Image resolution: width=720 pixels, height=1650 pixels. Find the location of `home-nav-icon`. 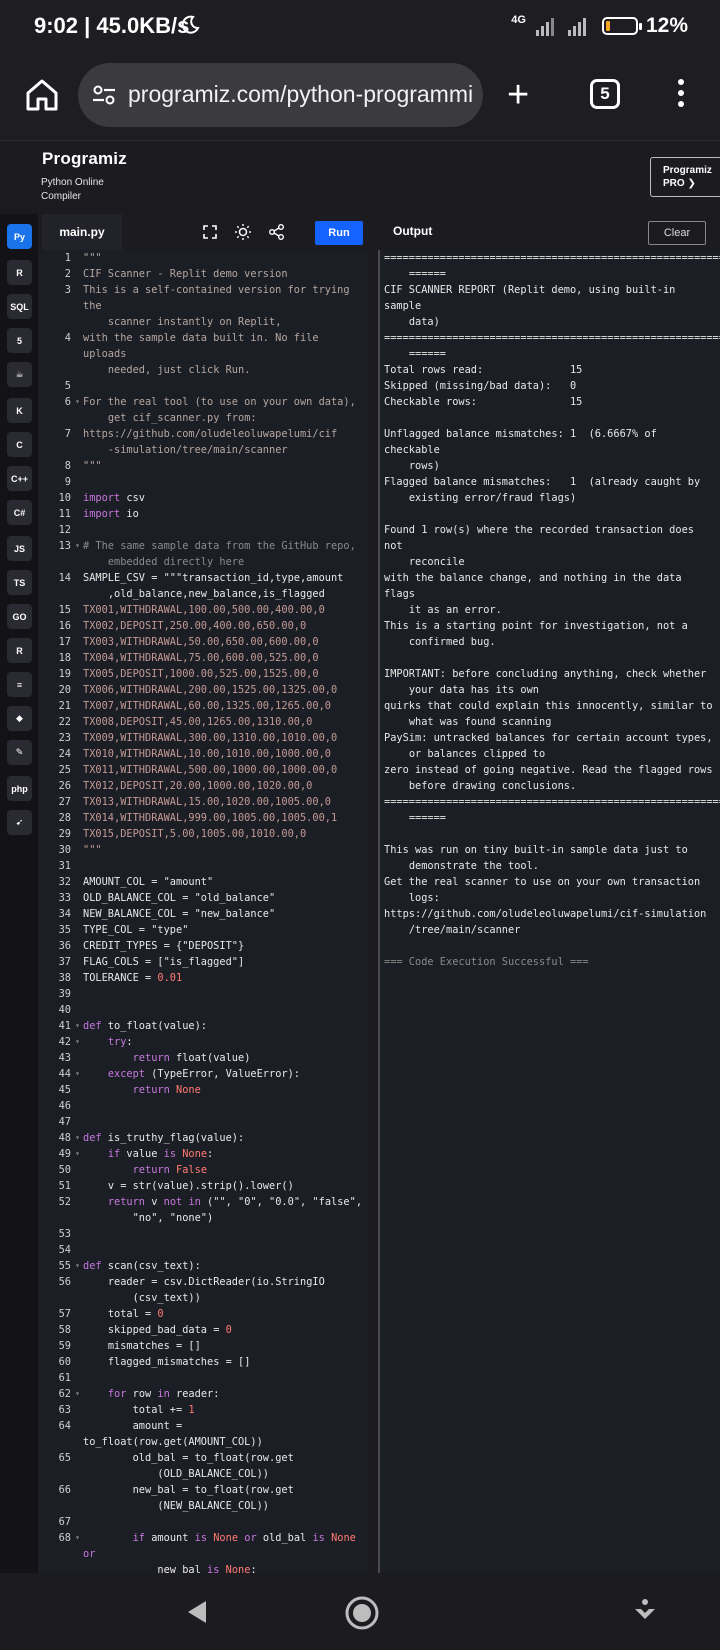

home-nav-icon is located at coordinates (362, 1613).